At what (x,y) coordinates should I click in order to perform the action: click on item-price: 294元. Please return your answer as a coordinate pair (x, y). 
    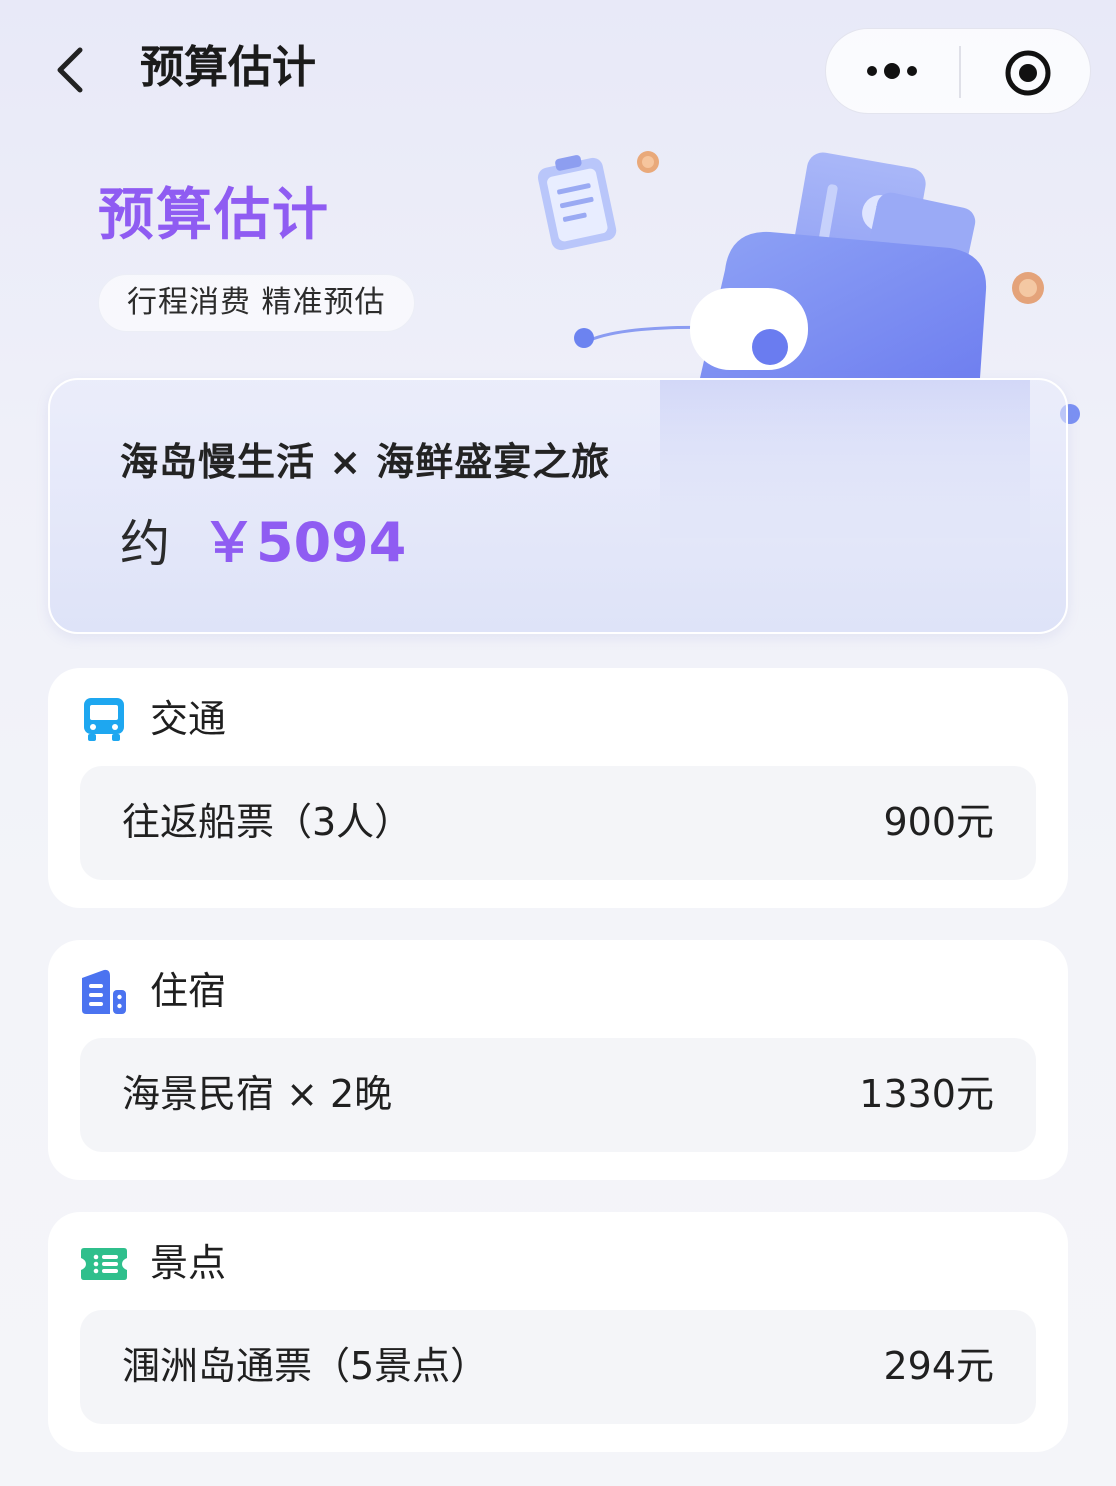
    Looking at the image, I should click on (938, 1366).